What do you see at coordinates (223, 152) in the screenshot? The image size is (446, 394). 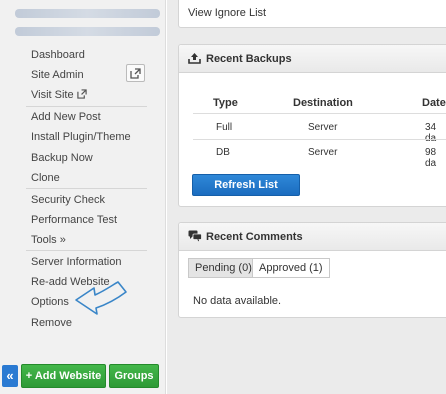 I see `backup-row-type: DB` at bounding box center [223, 152].